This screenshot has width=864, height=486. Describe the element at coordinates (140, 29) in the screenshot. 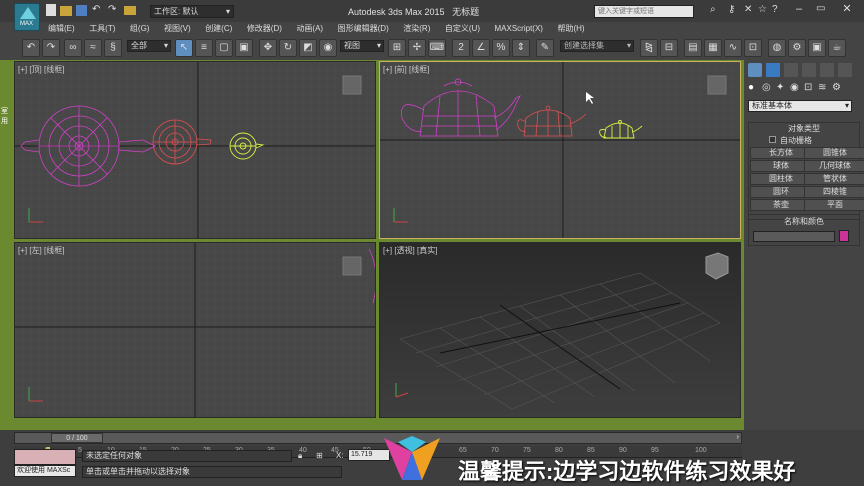

I see `menu-group: 组(G)` at that location.